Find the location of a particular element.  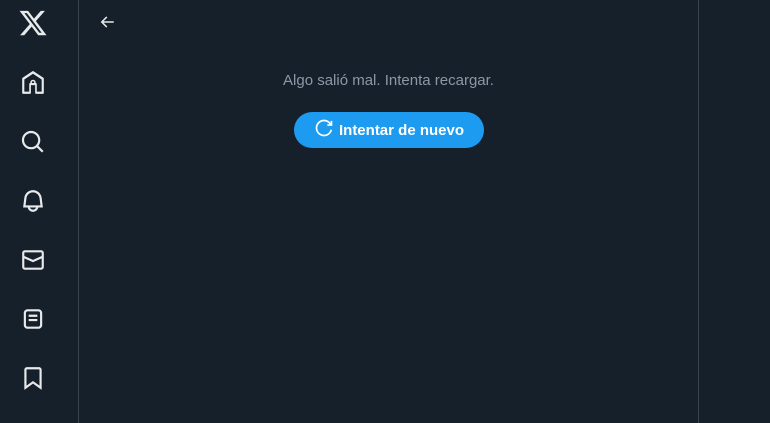

refresh-icon is located at coordinates (324, 130).